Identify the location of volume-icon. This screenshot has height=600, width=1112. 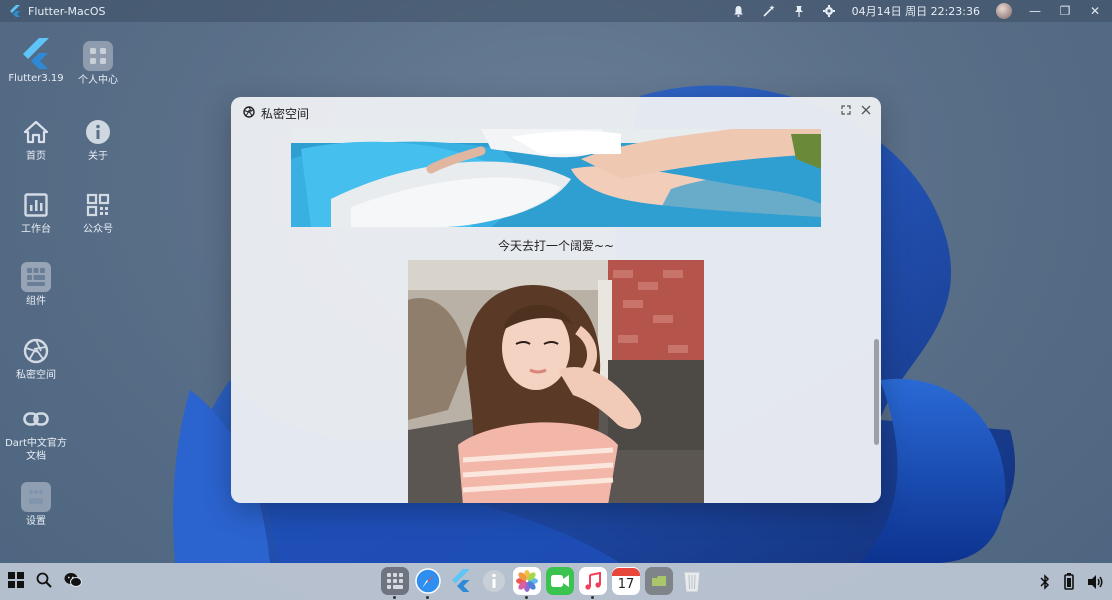
(1096, 583).